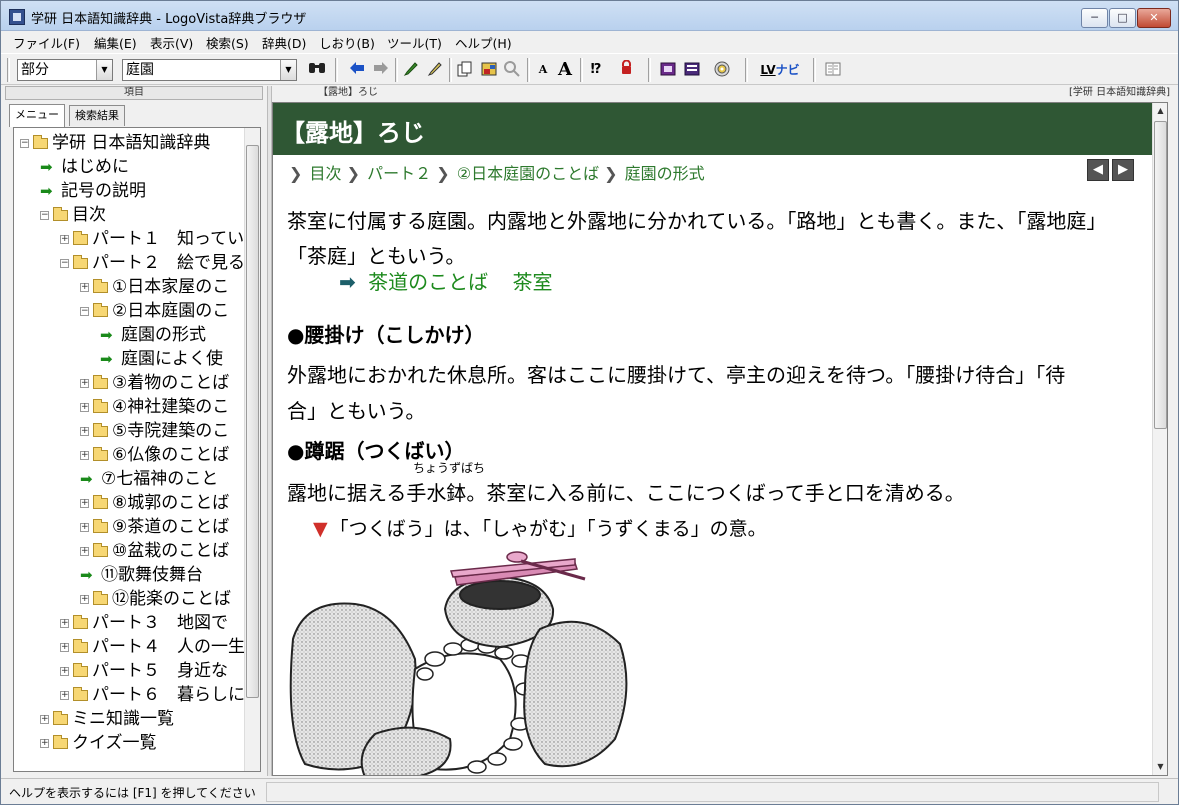 This screenshot has height=805, width=1179. I want to click on search-input: 庭園 ▼, so click(209, 70).